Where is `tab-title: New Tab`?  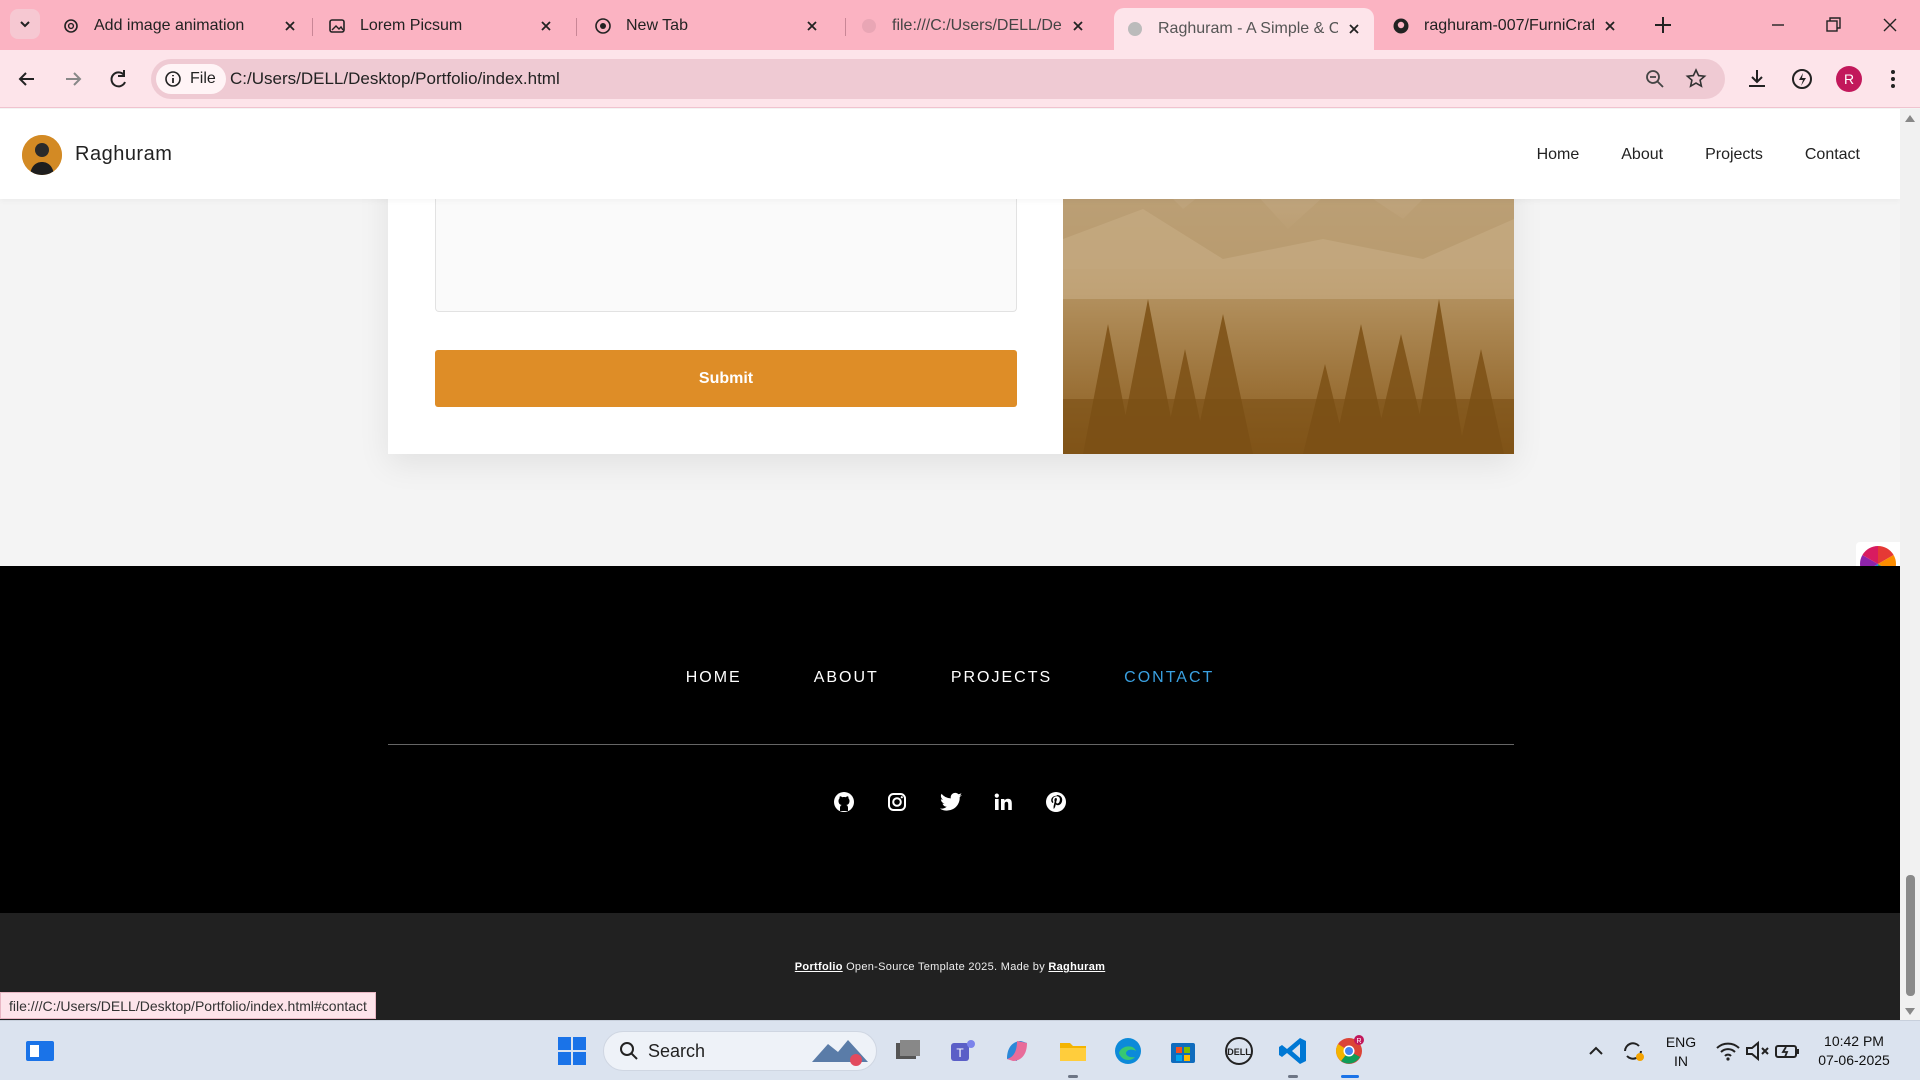 tab-title: New Tab is located at coordinates (657, 25).